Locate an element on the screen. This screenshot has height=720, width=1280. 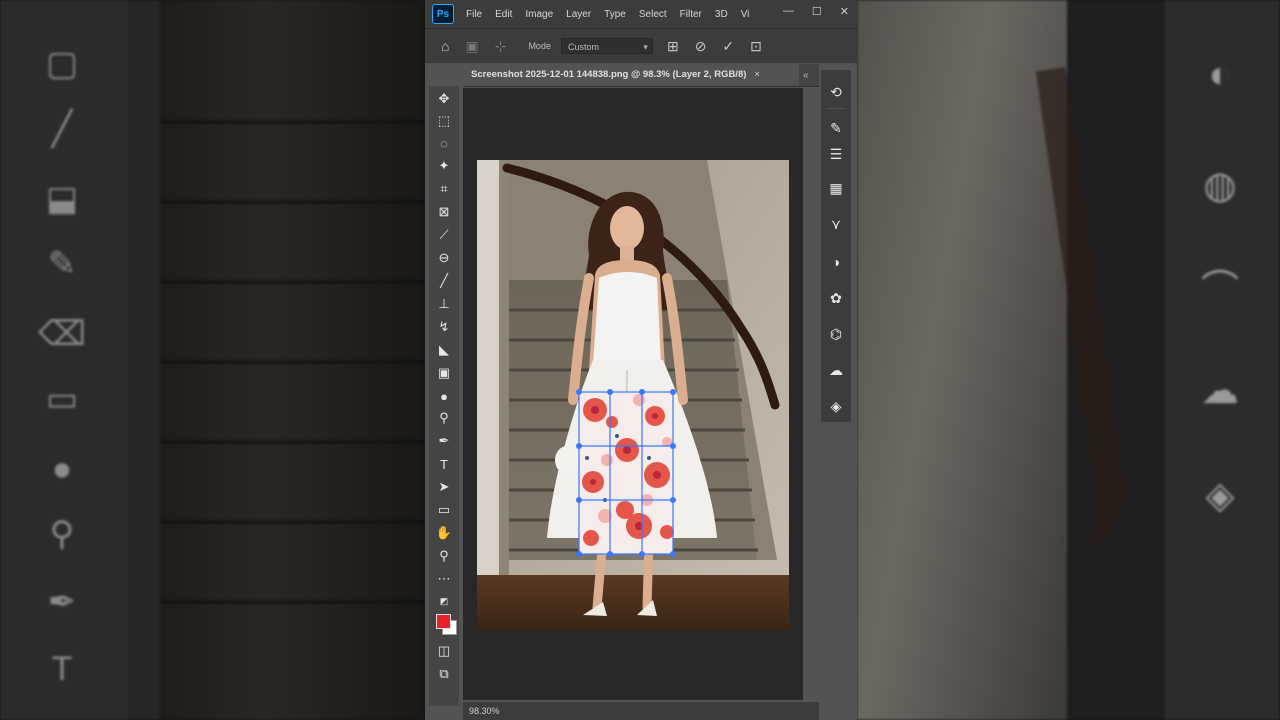
clone-stamp-icon: ⊥ is located at coordinates (444, 304).